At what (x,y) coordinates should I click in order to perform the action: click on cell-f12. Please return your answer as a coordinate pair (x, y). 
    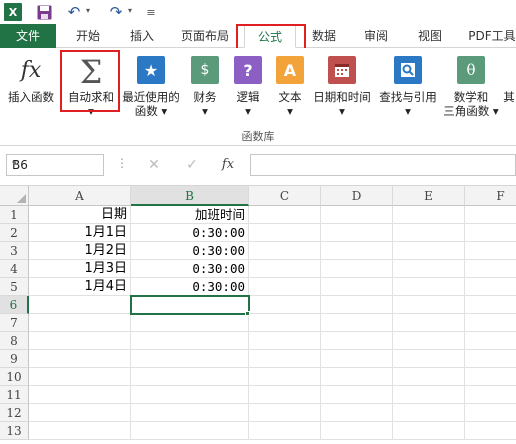
    Looking at the image, I should click on (490, 413).